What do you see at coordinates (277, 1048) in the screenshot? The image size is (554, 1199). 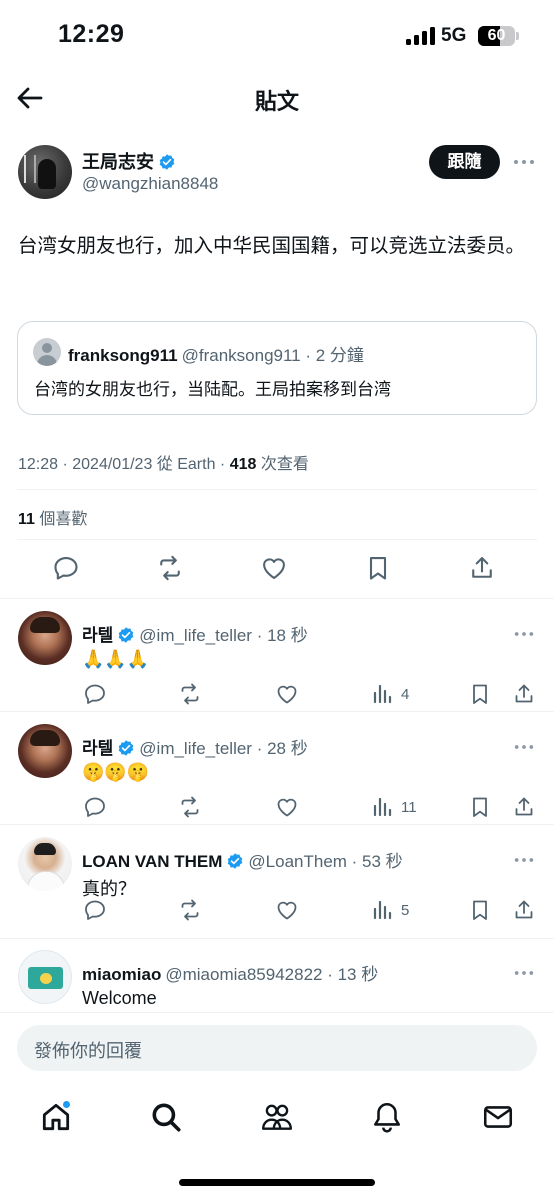 I see `reply-input: 發佈你的回覆` at bounding box center [277, 1048].